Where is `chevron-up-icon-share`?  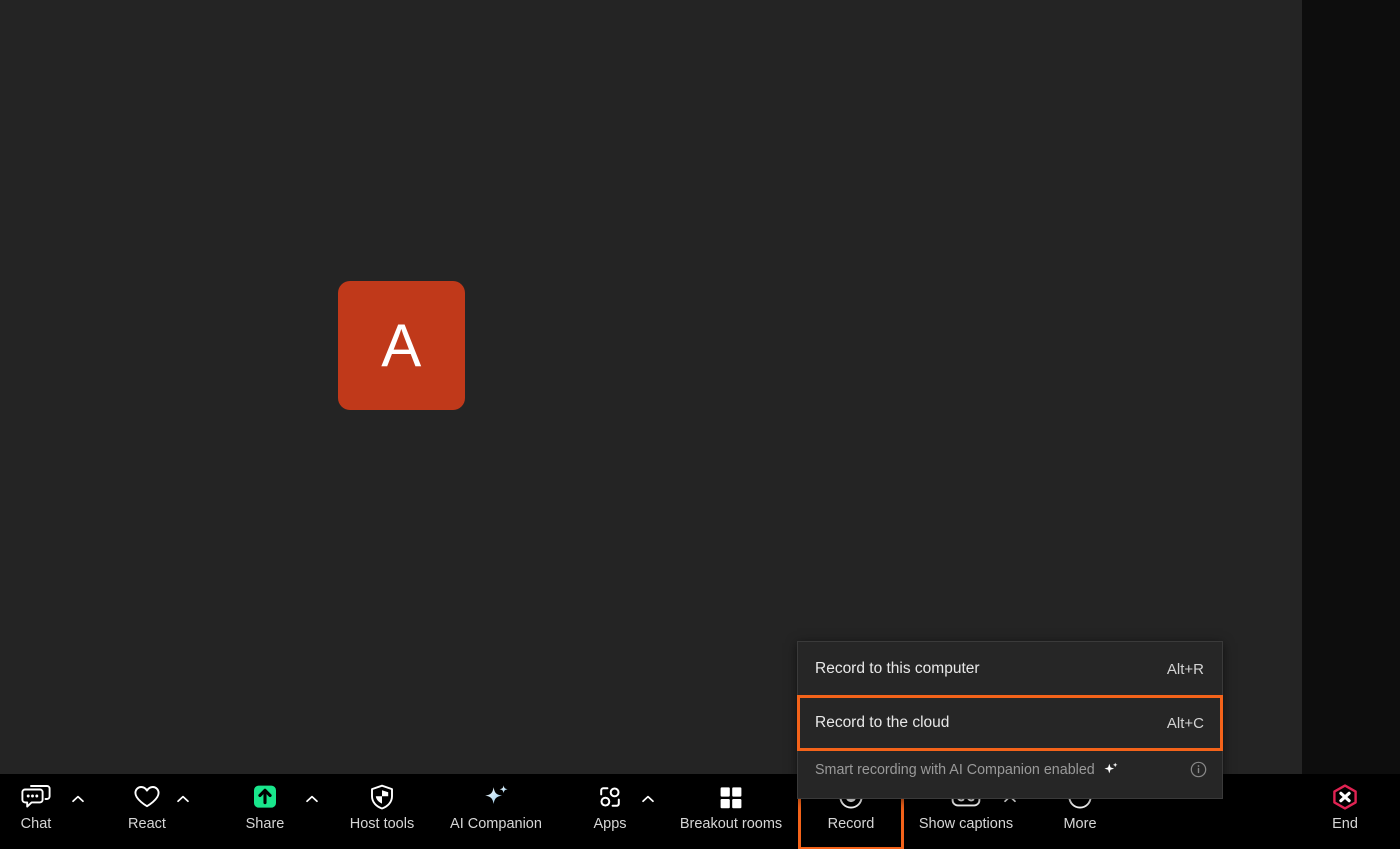
chevron-up-icon-share is located at coordinates (312, 799).